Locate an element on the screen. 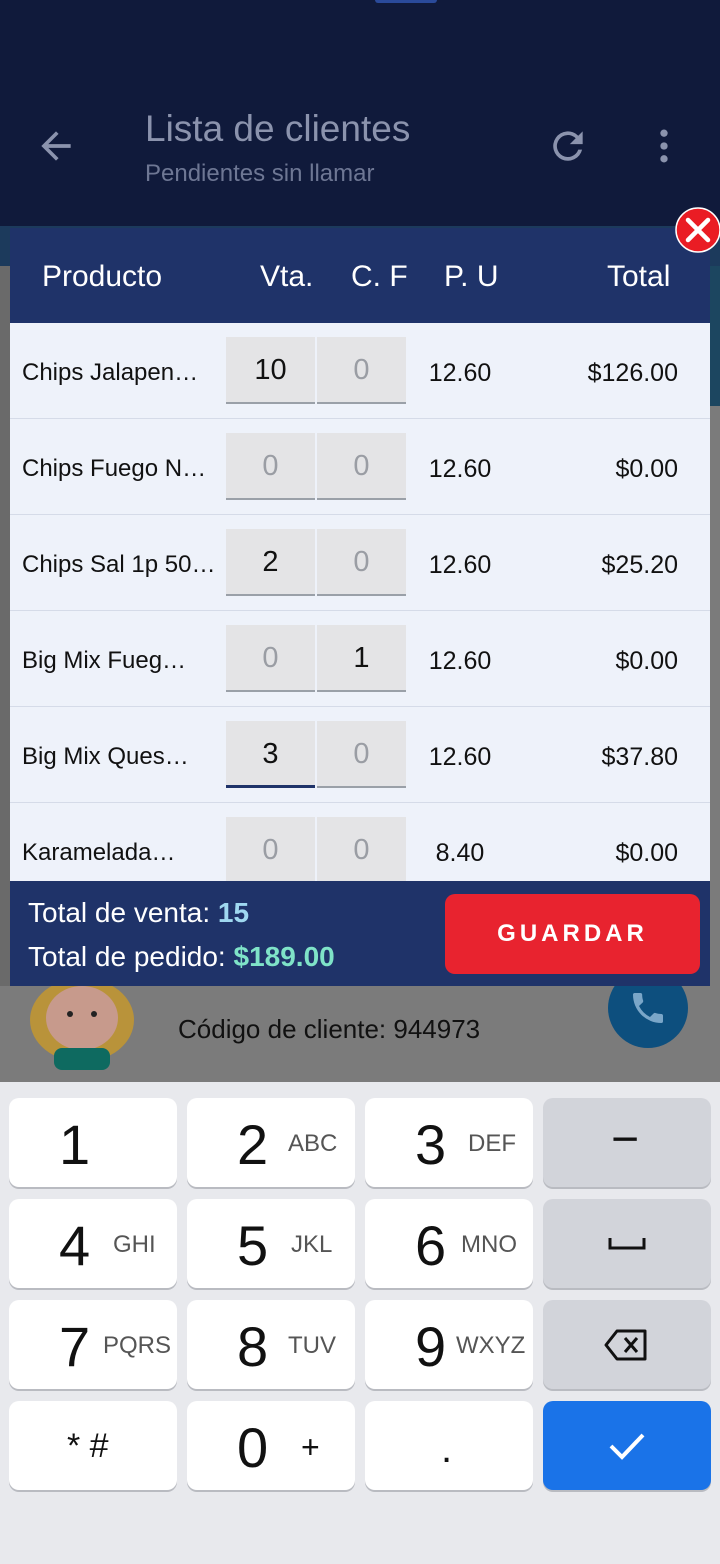 The image size is (720, 1564). row-total: $37.80 is located at coordinates (639, 757).